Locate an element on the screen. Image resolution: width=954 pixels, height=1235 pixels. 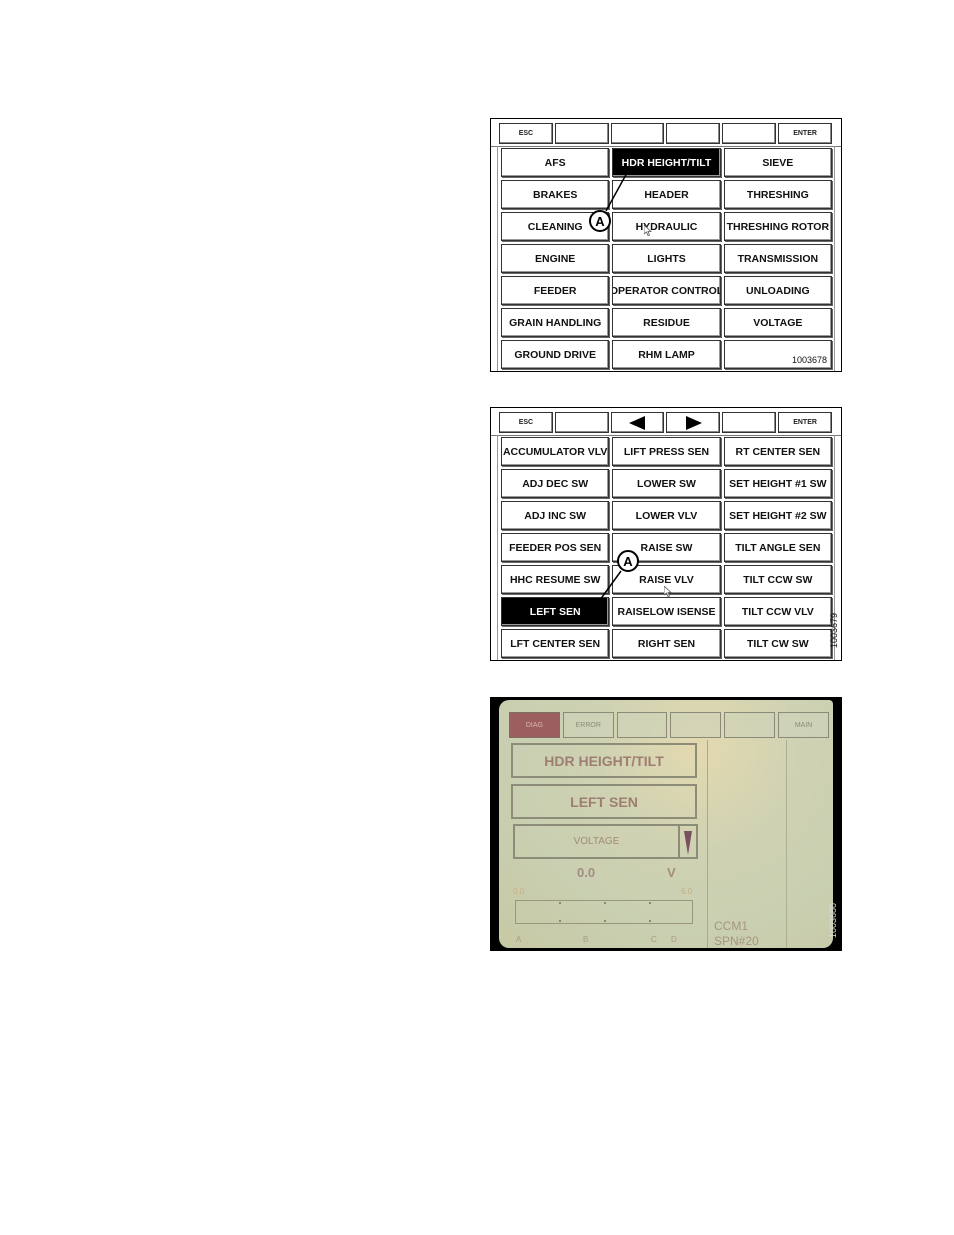
menu-button-left-sen: LEFT SEN is located at coordinates (555, 611).